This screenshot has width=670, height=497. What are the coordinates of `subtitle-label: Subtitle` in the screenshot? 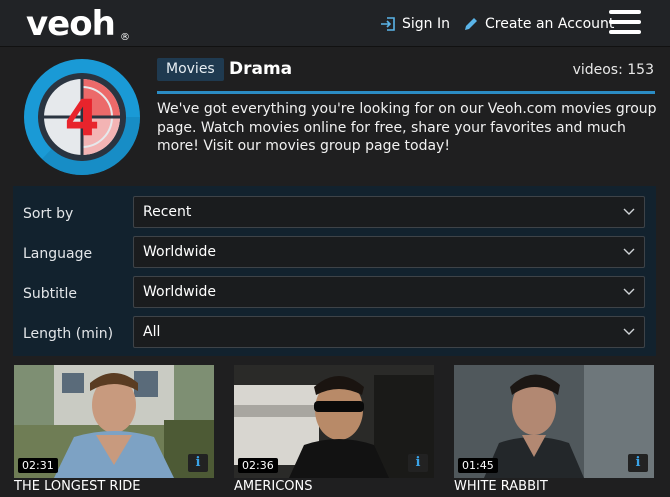 It's located at (50, 294).